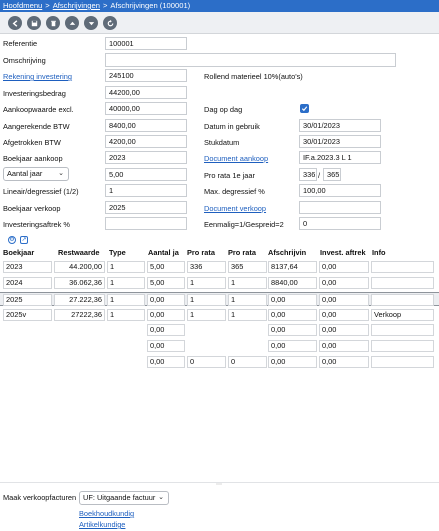  Describe the element at coordinates (308, 174) in the screenshot. I see `pro-rata-numerator-input: 336` at that location.